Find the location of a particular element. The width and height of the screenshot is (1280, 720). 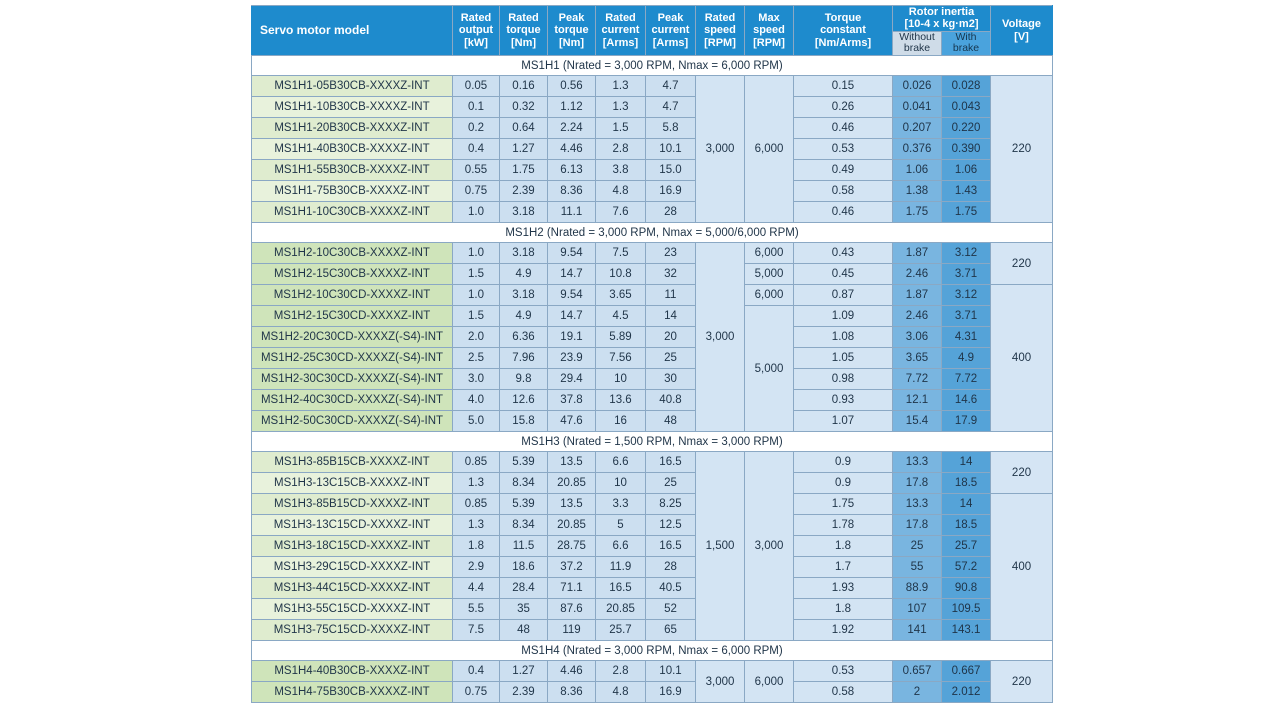

cell-peak-current: 40.5 is located at coordinates (670, 588).